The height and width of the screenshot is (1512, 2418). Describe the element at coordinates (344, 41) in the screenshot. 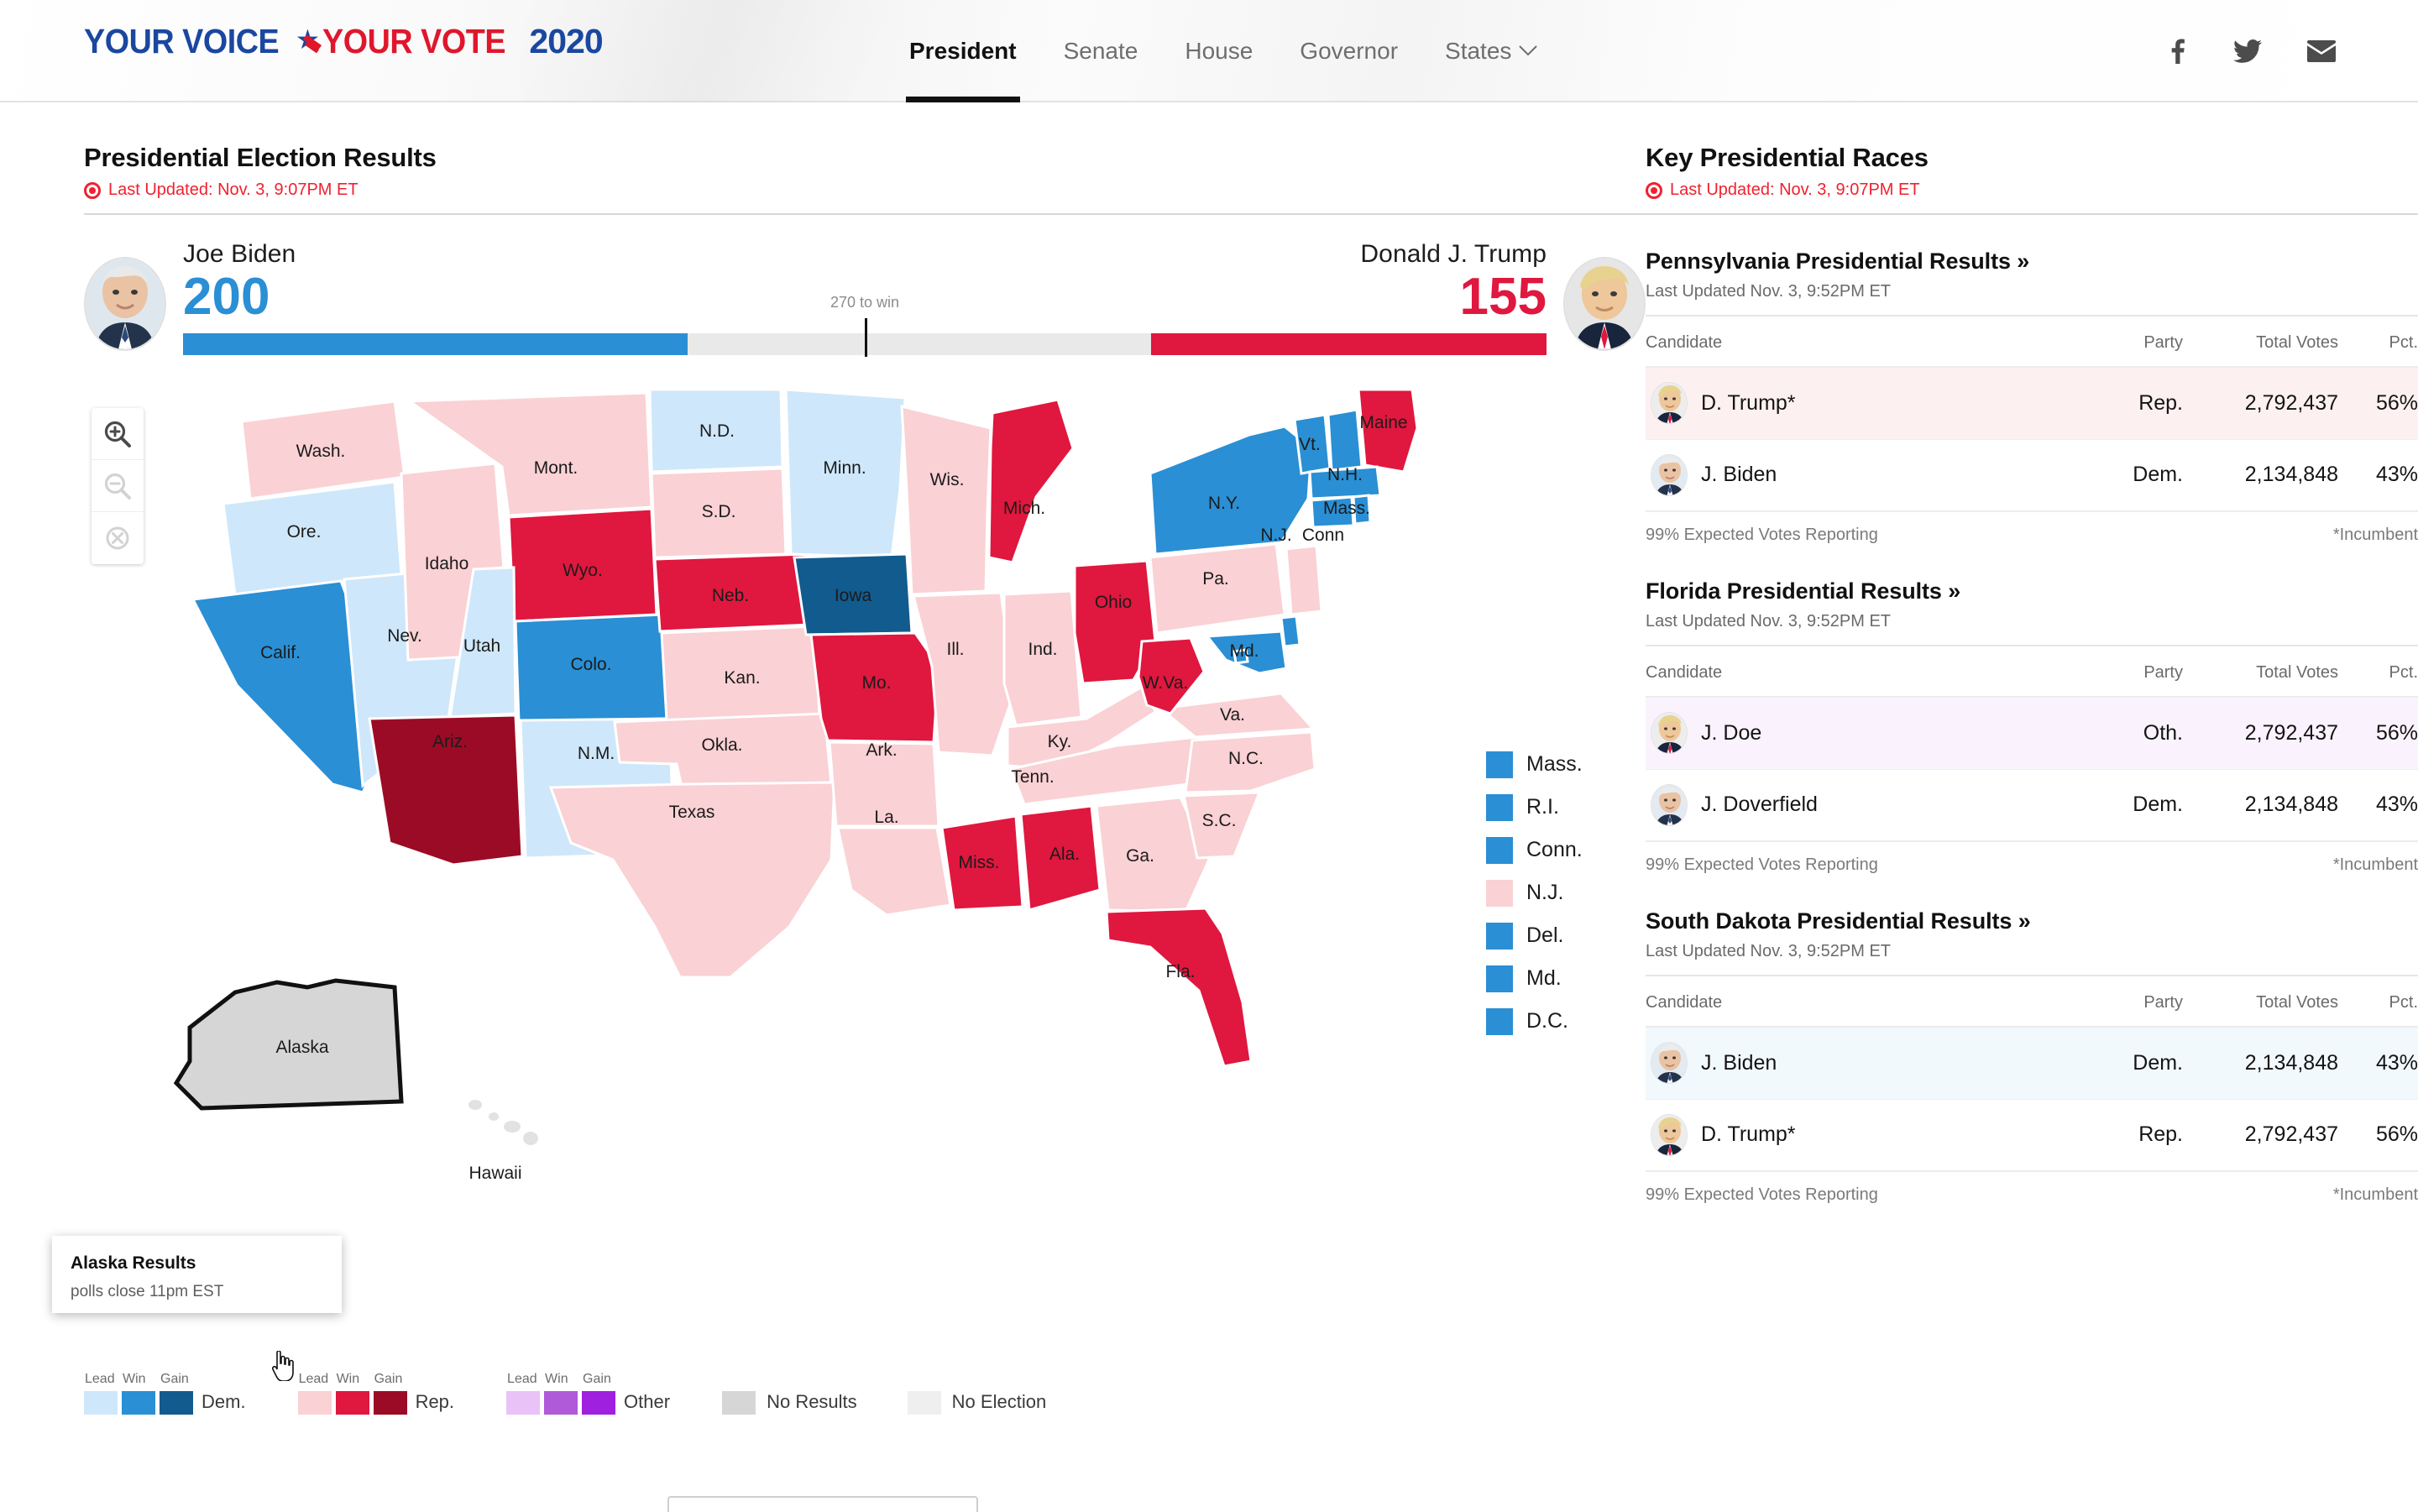

I see `site-logo: YOUR VOICE YOUR VOTE 2020` at that location.